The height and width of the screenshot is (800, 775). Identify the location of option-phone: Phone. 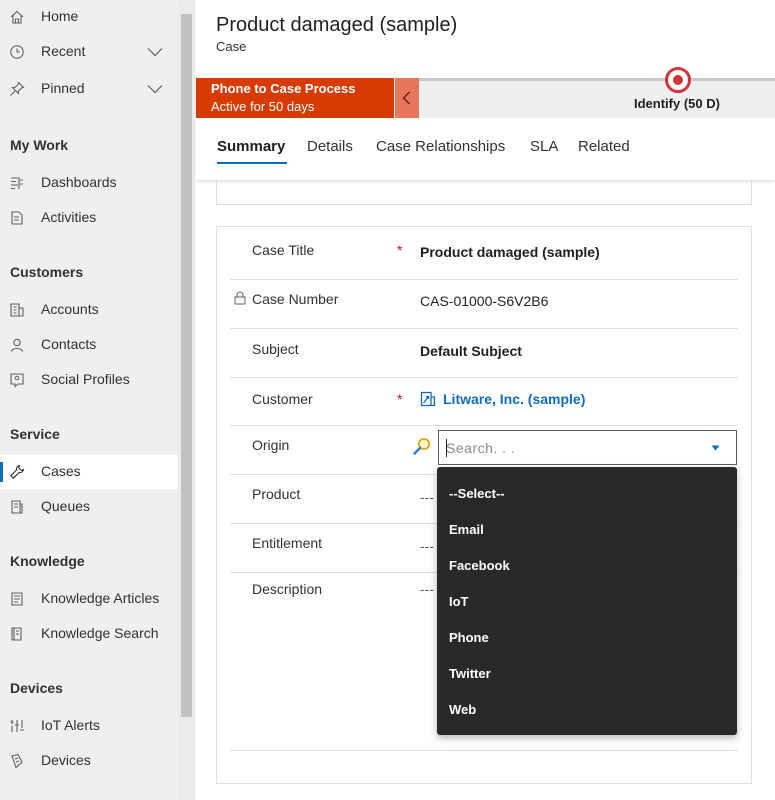
(469, 637).